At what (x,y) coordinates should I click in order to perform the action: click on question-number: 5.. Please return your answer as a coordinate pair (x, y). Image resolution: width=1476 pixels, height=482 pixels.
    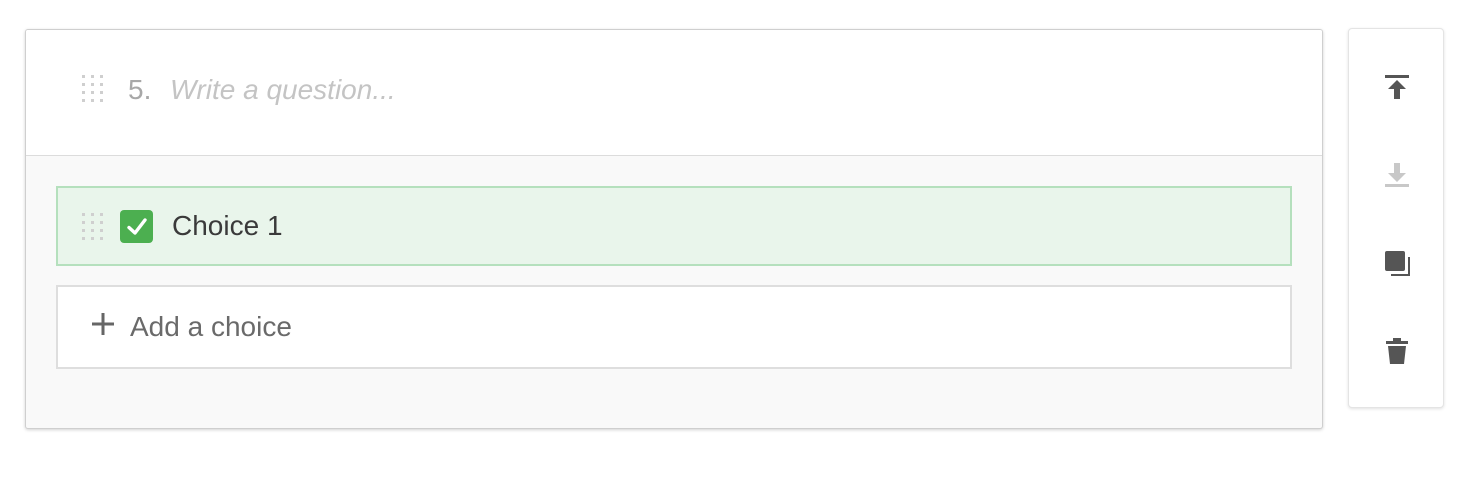
    Looking at the image, I should click on (140, 89).